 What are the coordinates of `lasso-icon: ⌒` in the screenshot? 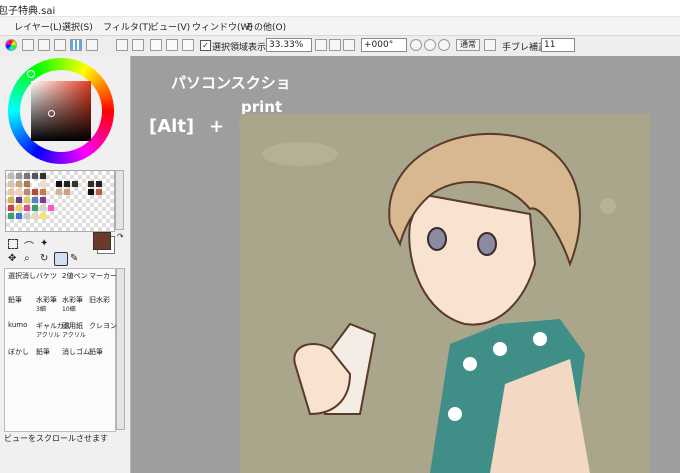 It's located at (29, 245).